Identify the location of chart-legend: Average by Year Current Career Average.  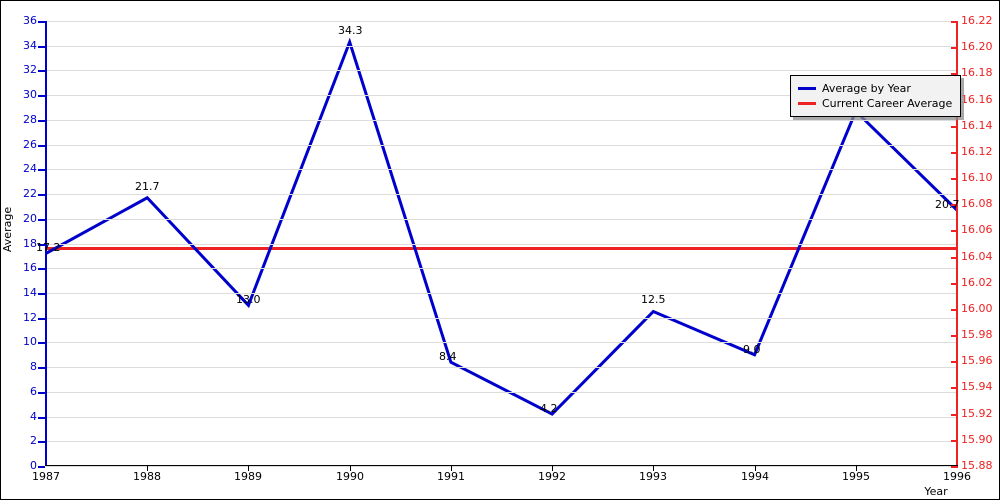
(876, 96).